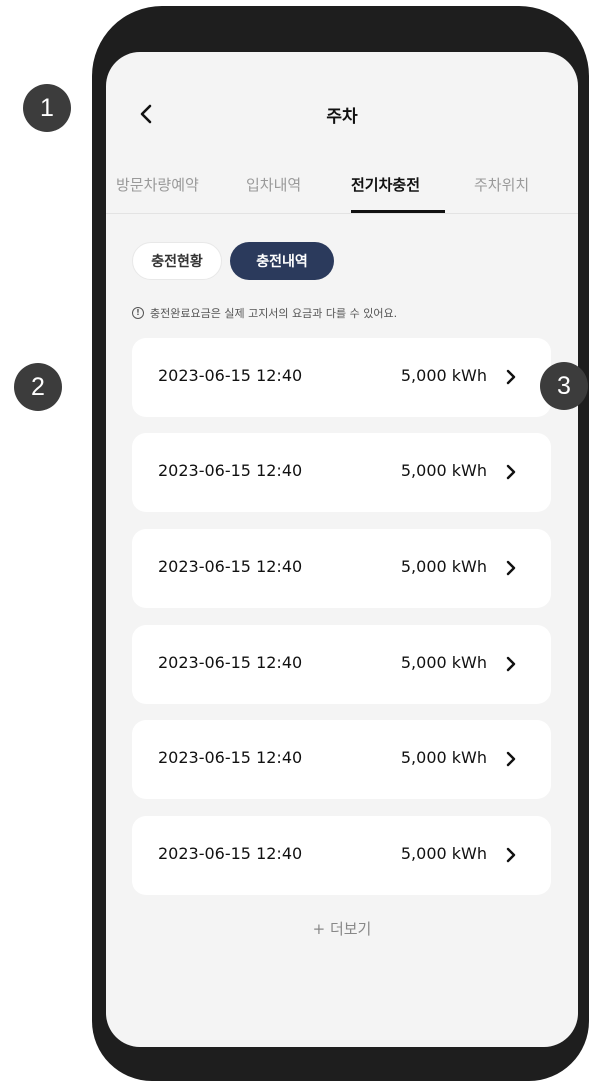 The image size is (589, 1081). Describe the element at coordinates (342, 928) in the screenshot. I see `load-more-button: + 더보기` at that location.